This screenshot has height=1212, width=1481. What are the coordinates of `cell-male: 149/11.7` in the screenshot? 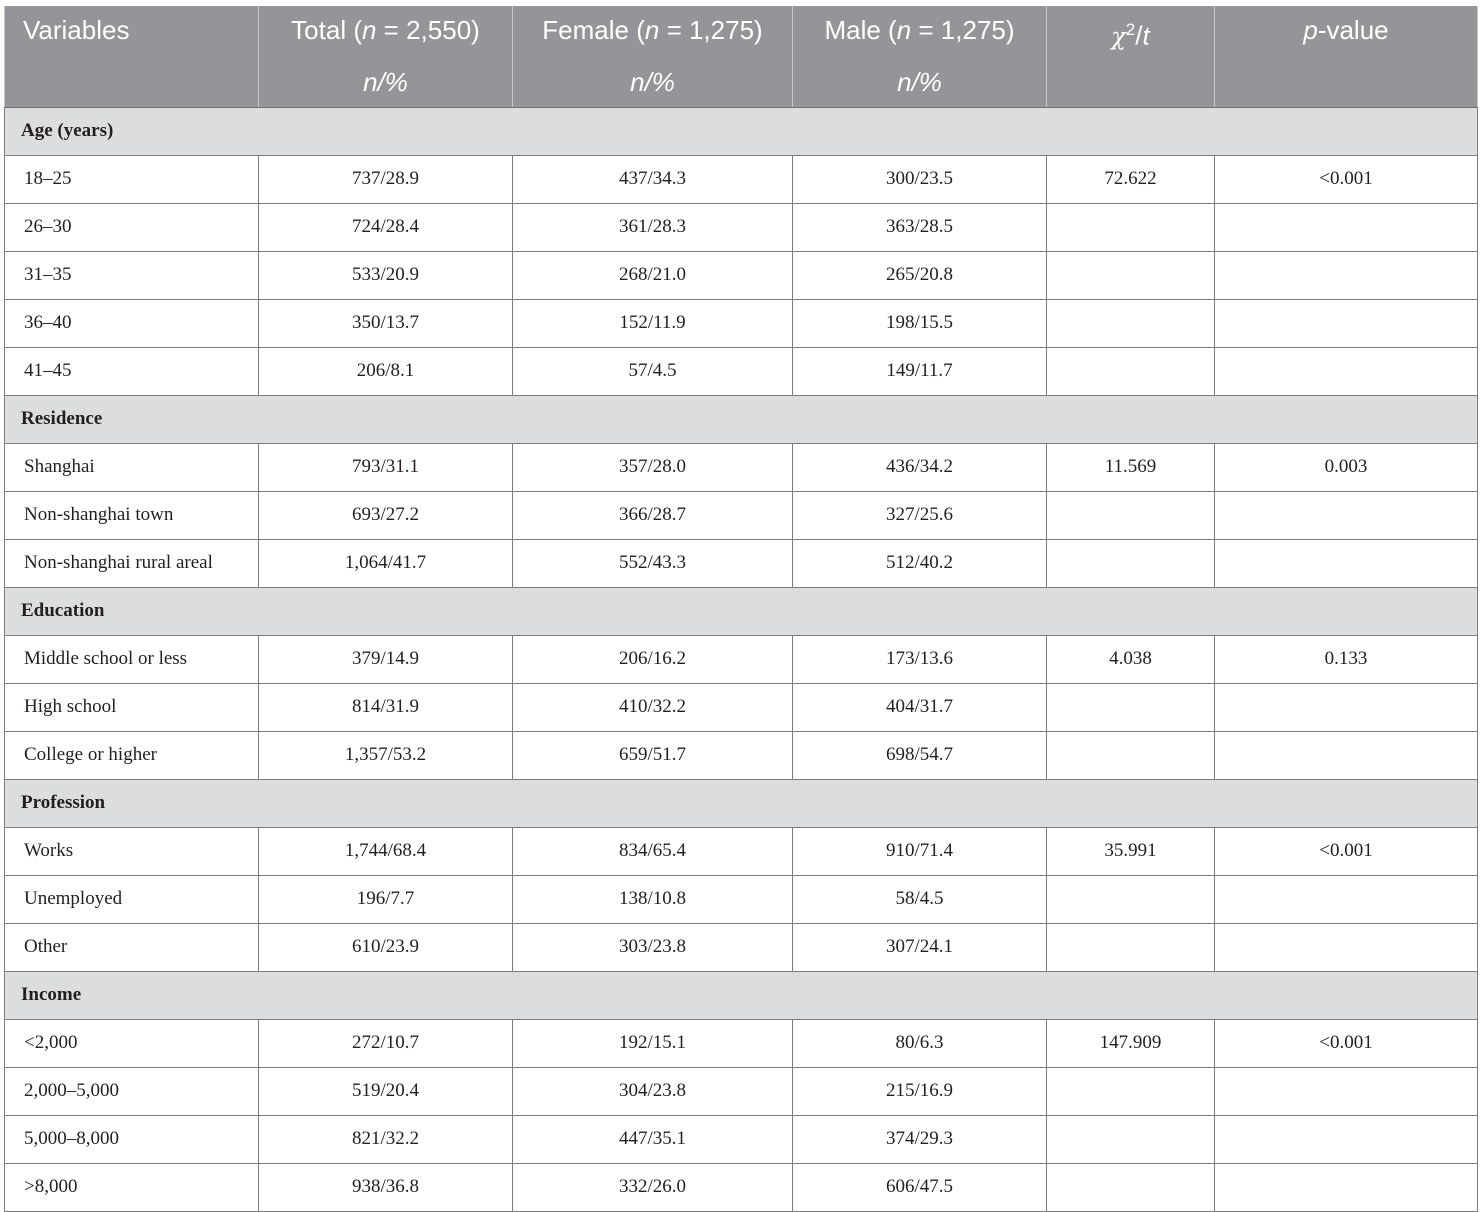 It's located at (919, 371).